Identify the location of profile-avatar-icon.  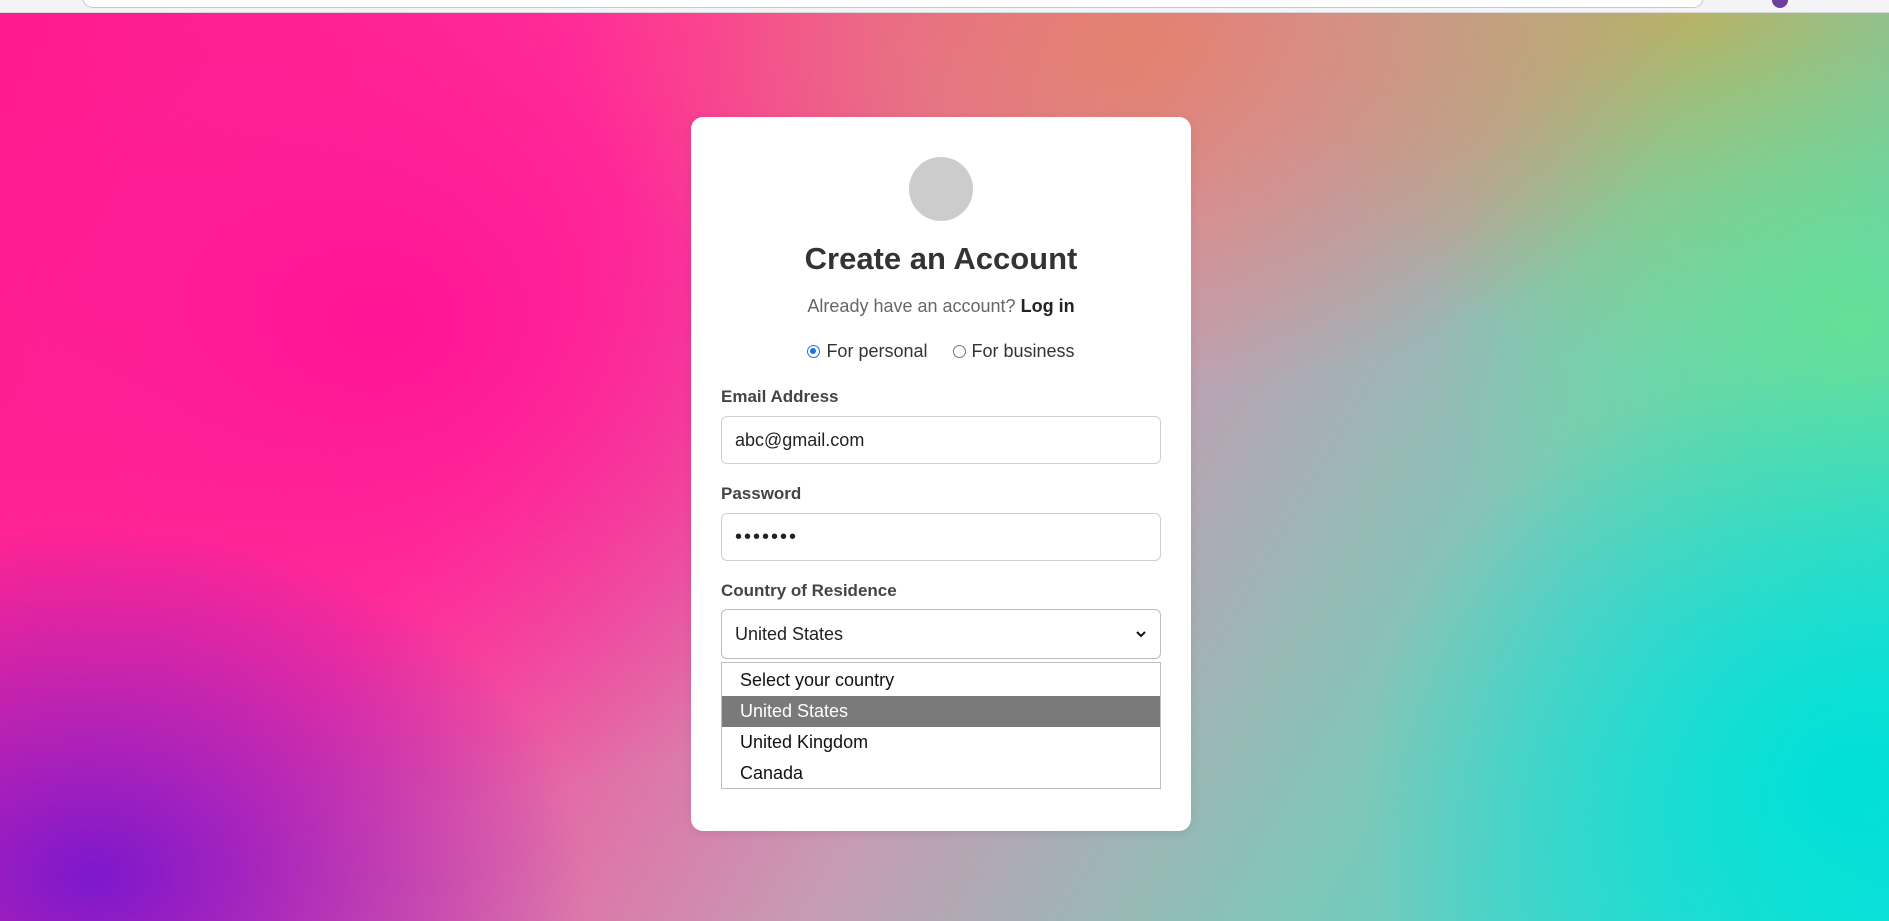
(1780, 4).